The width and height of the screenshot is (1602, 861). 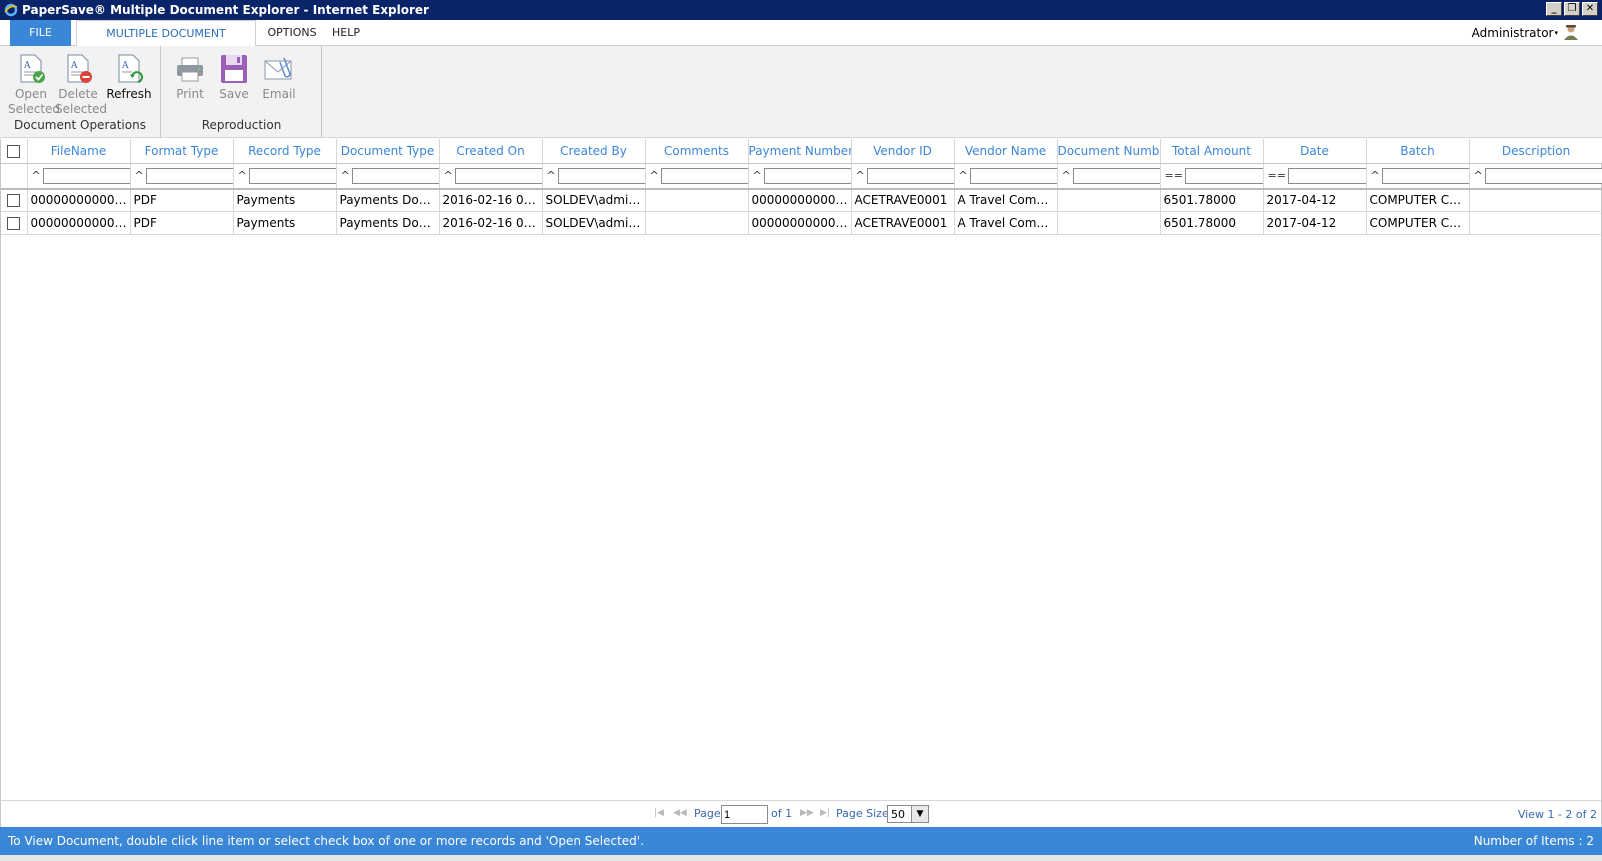 What do you see at coordinates (825, 813) in the screenshot?
I see `last-page-icon: ▶|` at bounding box center [825, 813].